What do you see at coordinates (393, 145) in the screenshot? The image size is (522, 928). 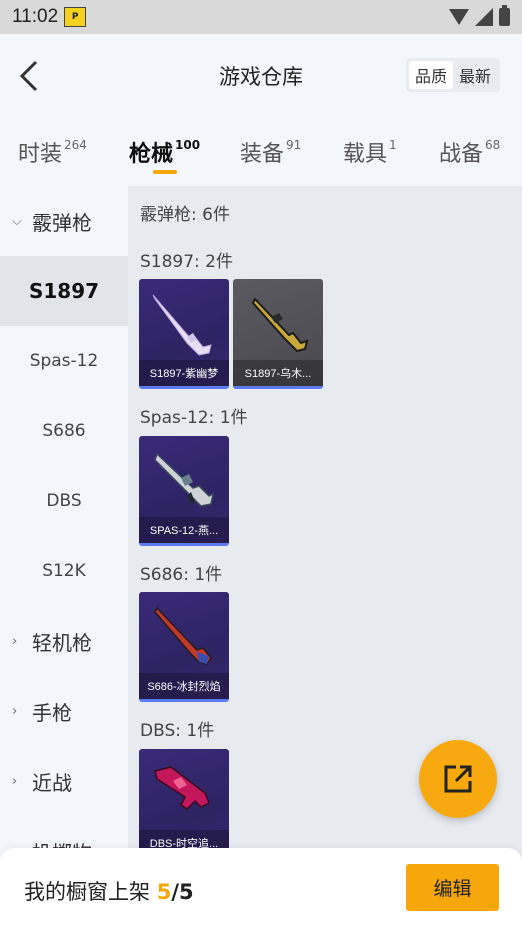 I see `tab-count: 1` at bounding box center [393, 145].